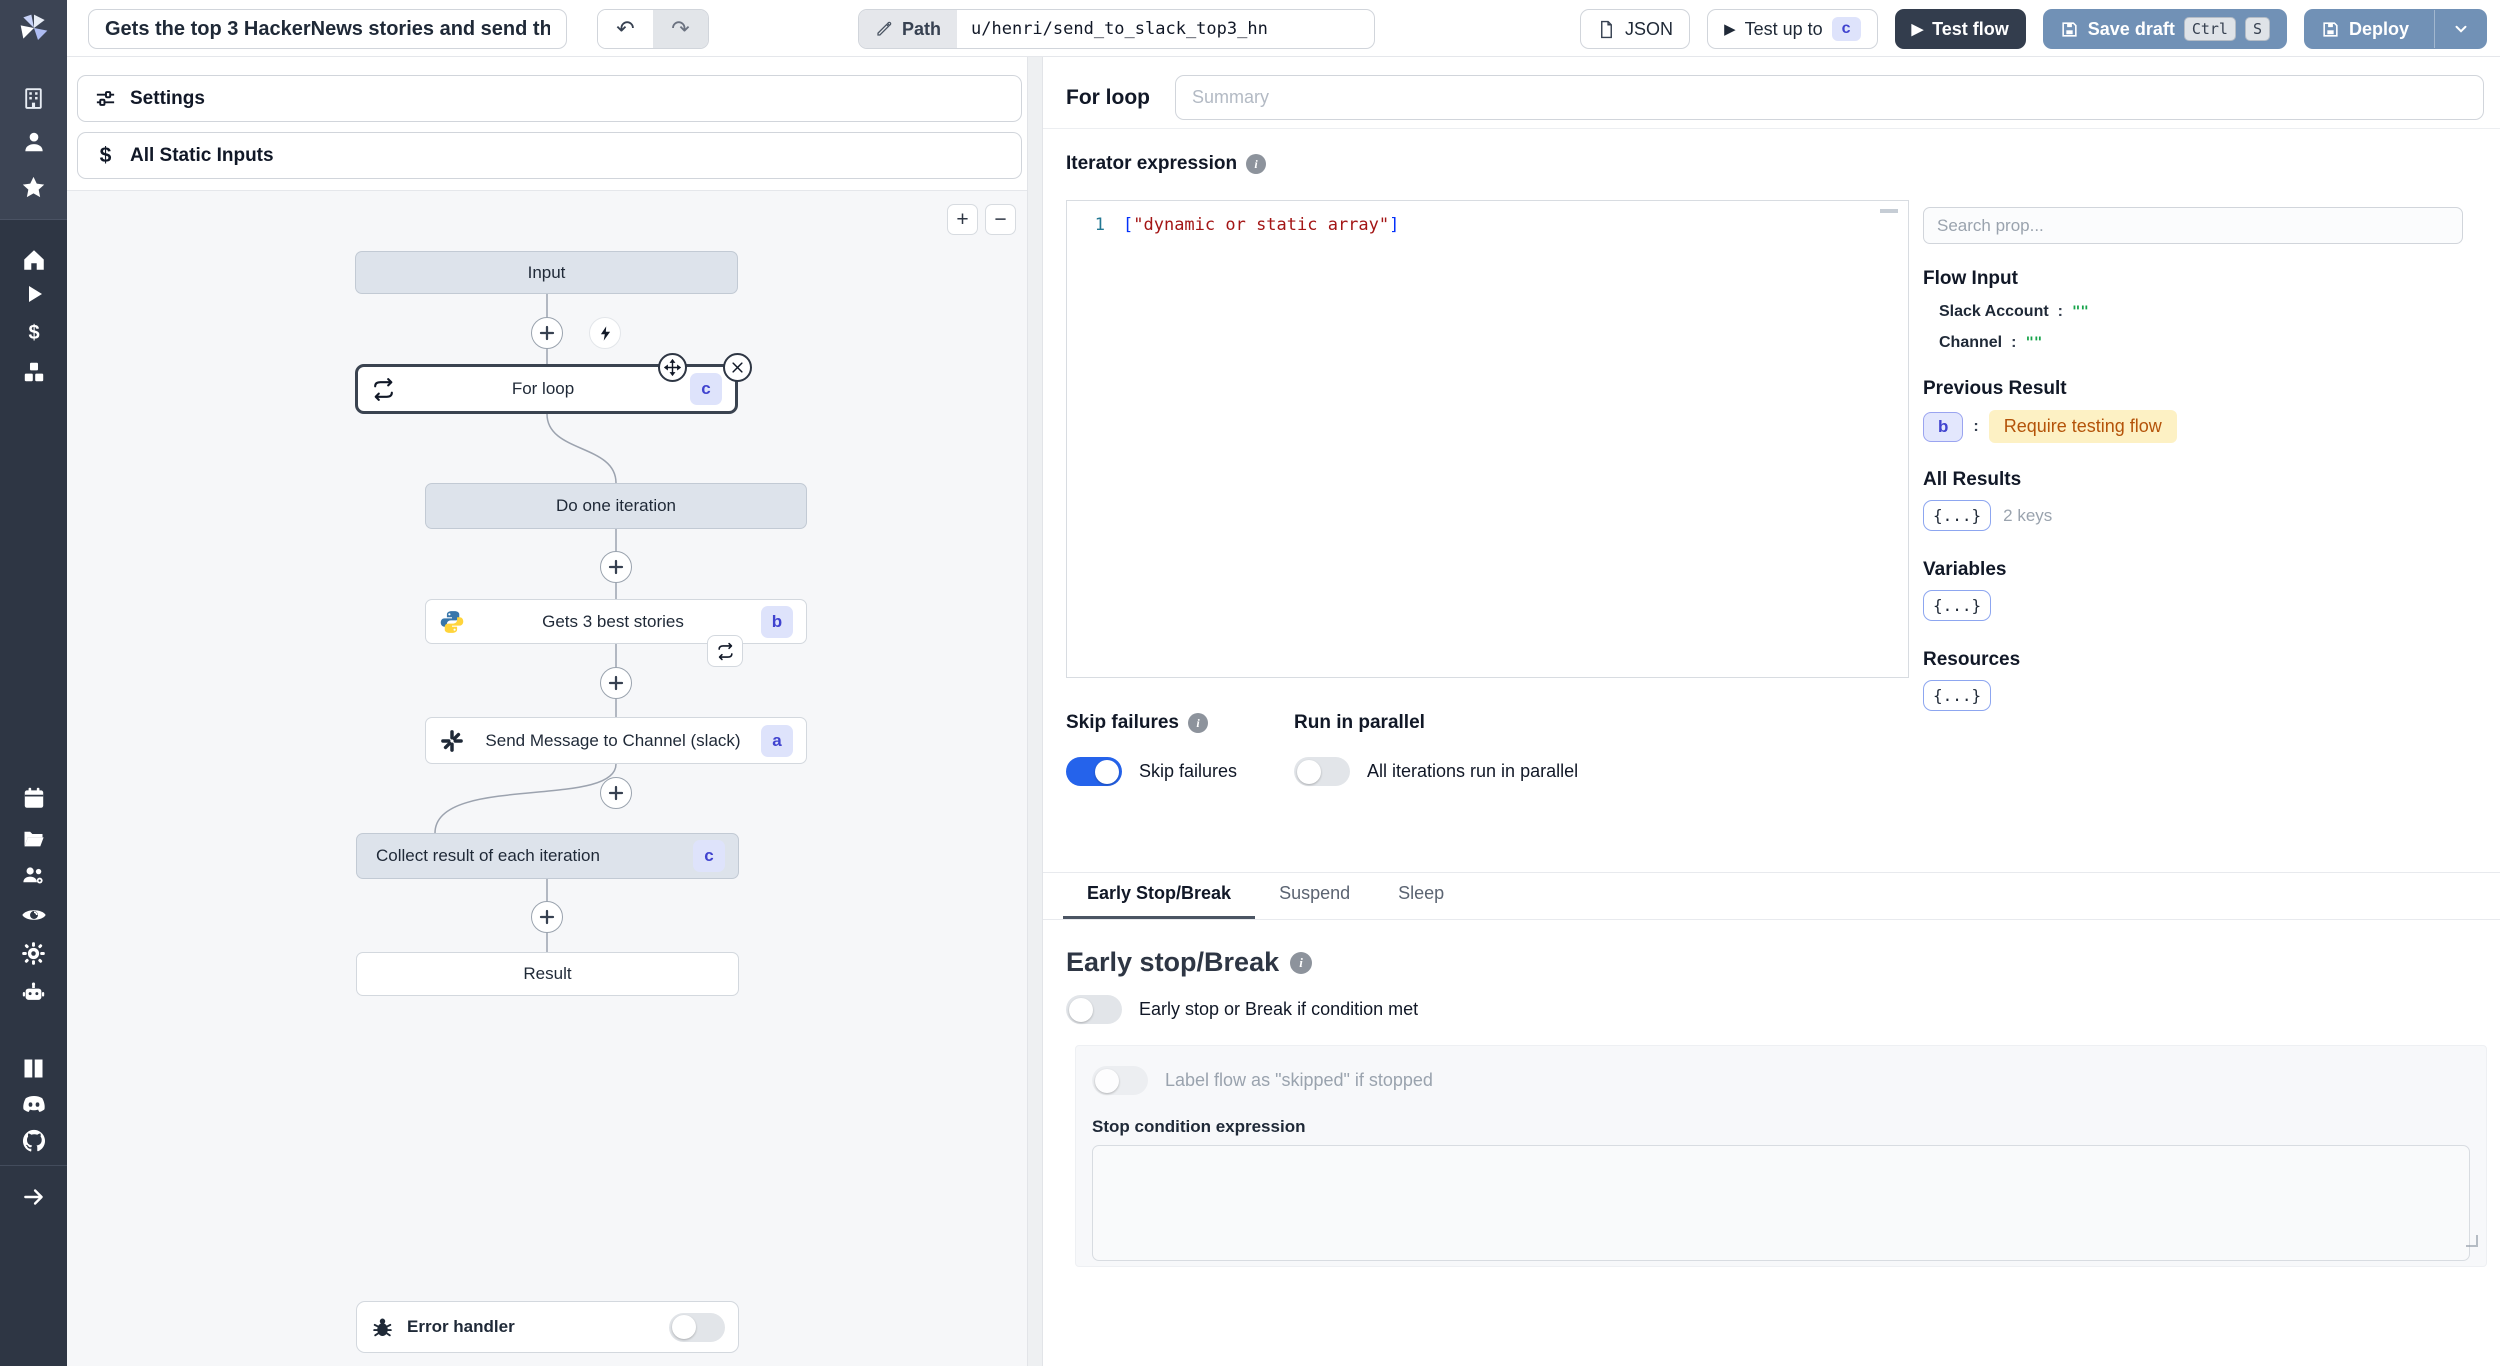 The width and height of the screenshot is (2500, 1366). What do you see at coordinates (737, 367) in the screenshot?
I see `delete-step-button` at bounding box center [737, 367].